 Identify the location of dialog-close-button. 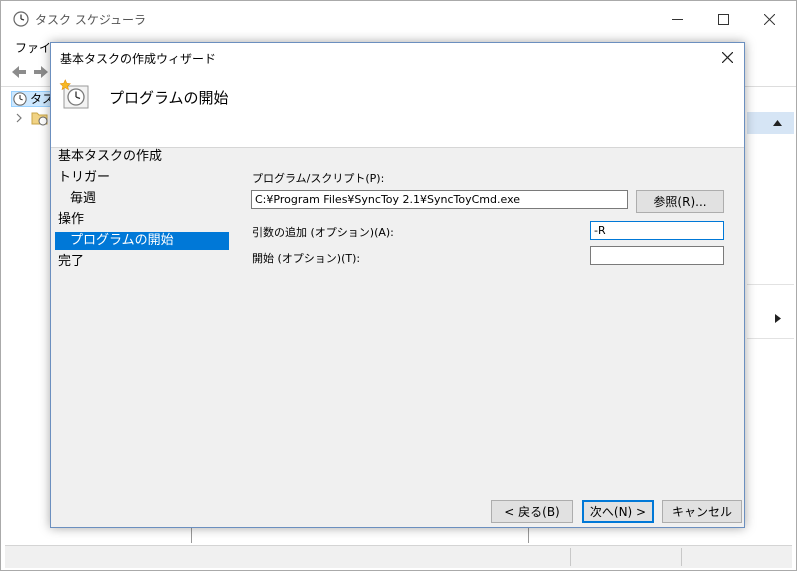
(727, 57).